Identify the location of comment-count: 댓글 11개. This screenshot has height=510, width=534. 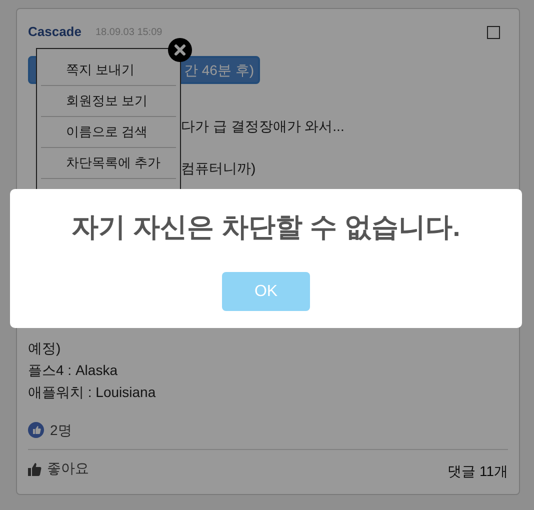
(478, 471).